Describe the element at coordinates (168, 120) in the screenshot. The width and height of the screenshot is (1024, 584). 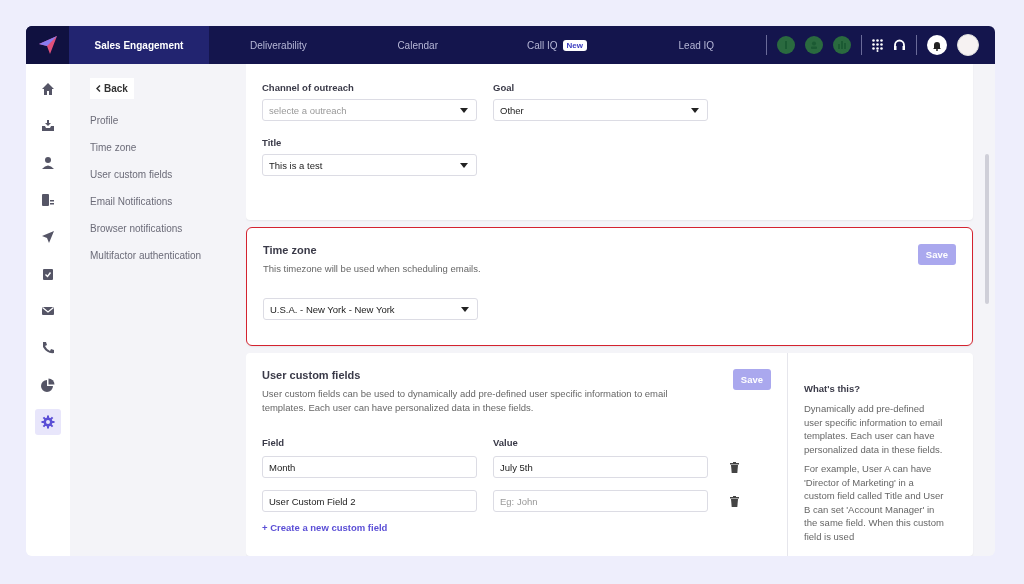
I see `settings-menu-item: Profile` at that location.